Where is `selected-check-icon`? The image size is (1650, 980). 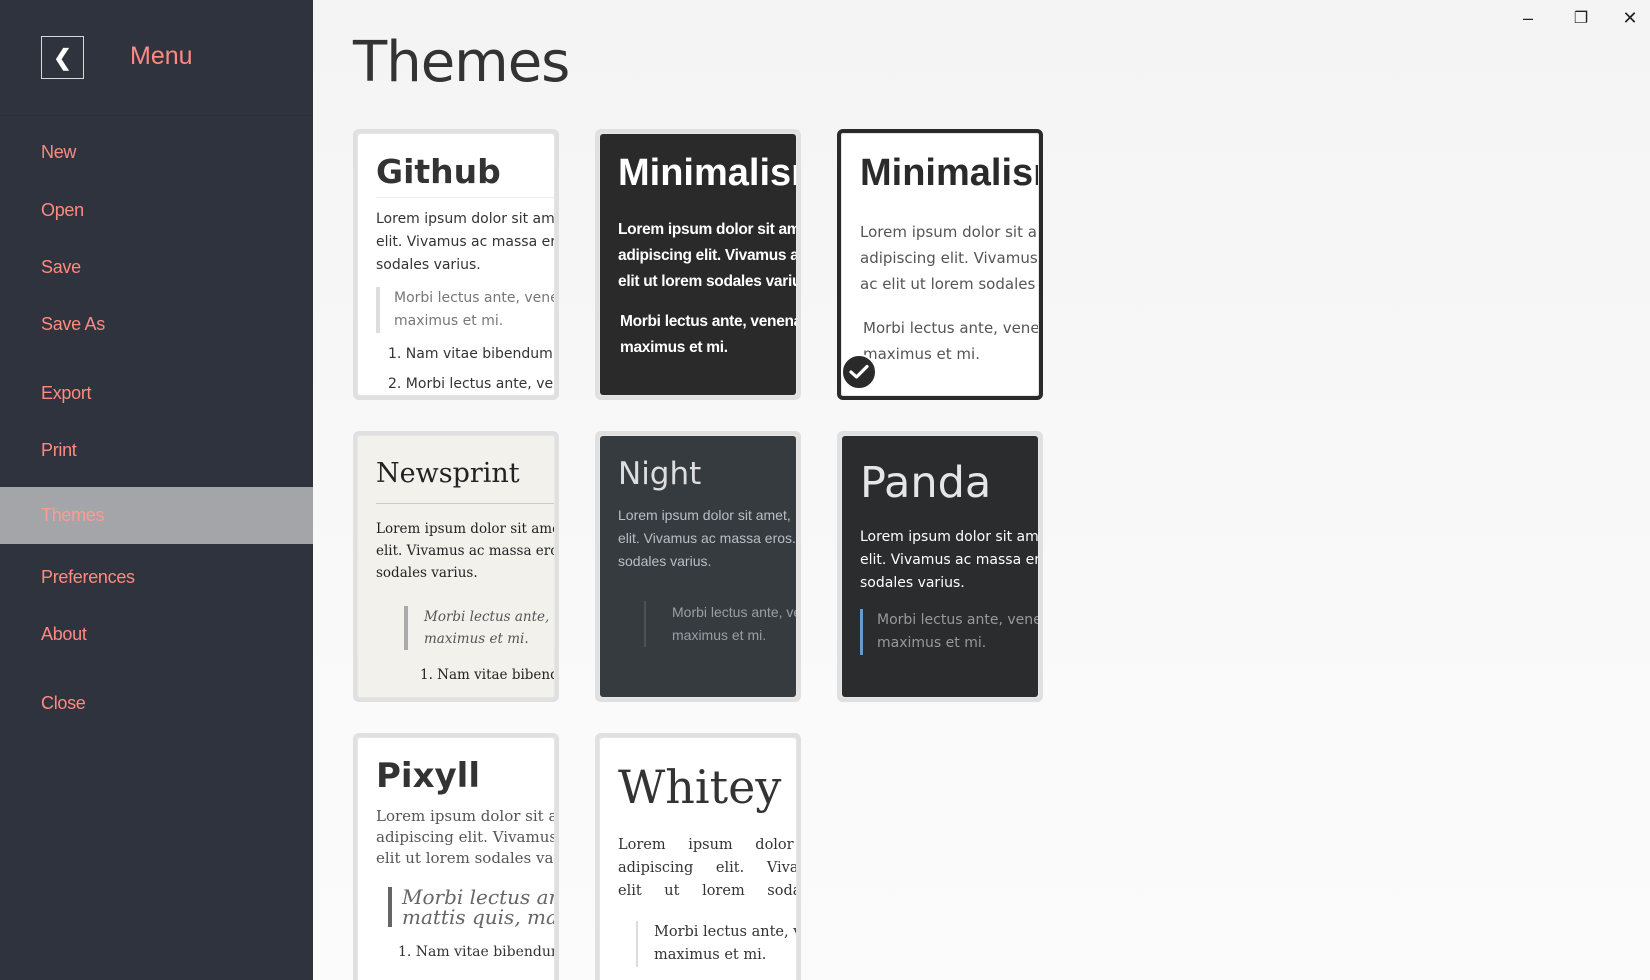 selected-check-icon is located at coordinates (859, 372).